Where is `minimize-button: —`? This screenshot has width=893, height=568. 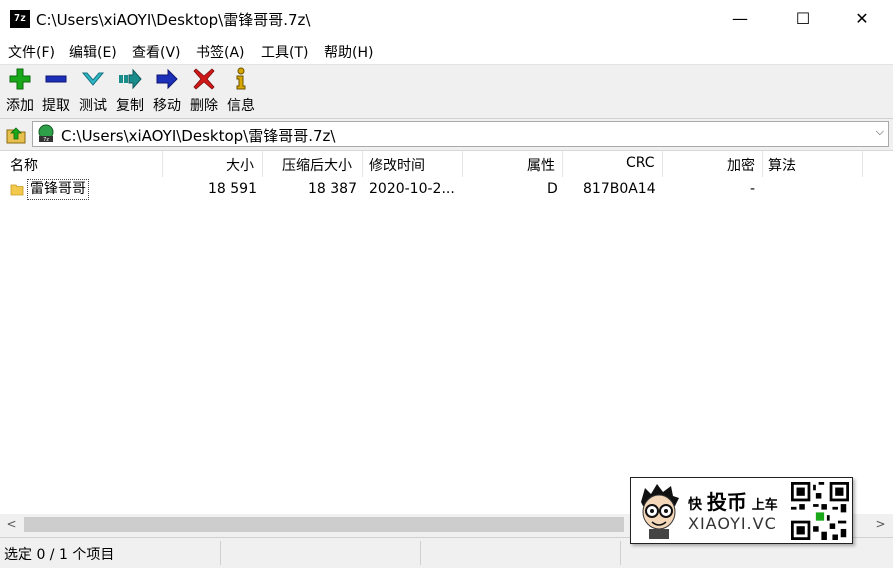
minimize-button: — is located at coordinates (740, 19).